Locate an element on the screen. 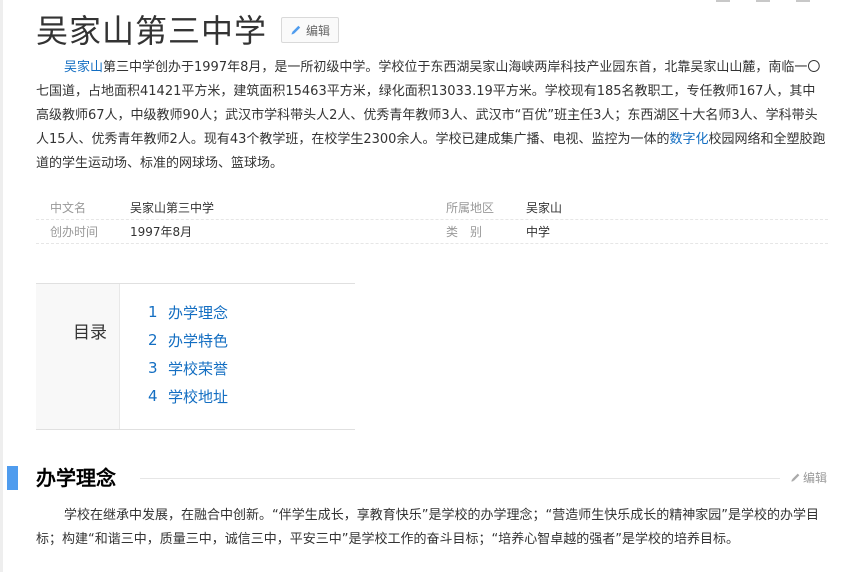 This screenshot has width=848, height=572. toc-item-philosophy: 1 办学理念 is located at coordinates (188, 312).